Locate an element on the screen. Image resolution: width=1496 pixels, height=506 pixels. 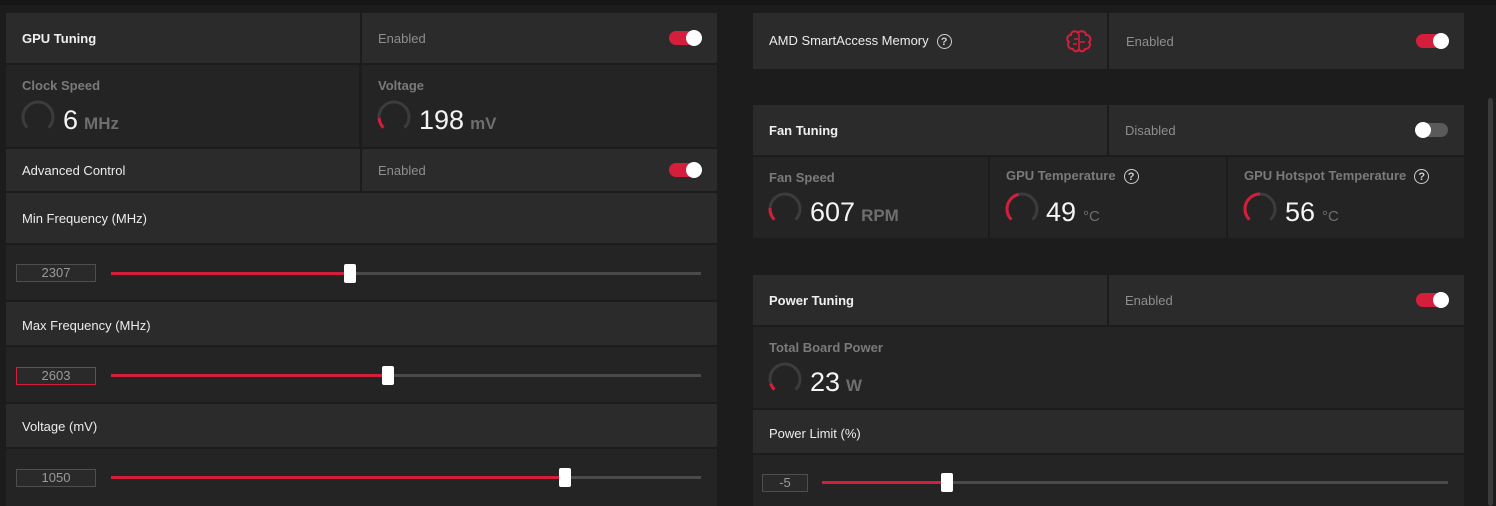
fan-speed-readout: 607 RPM is located at coordinates (854, 212).